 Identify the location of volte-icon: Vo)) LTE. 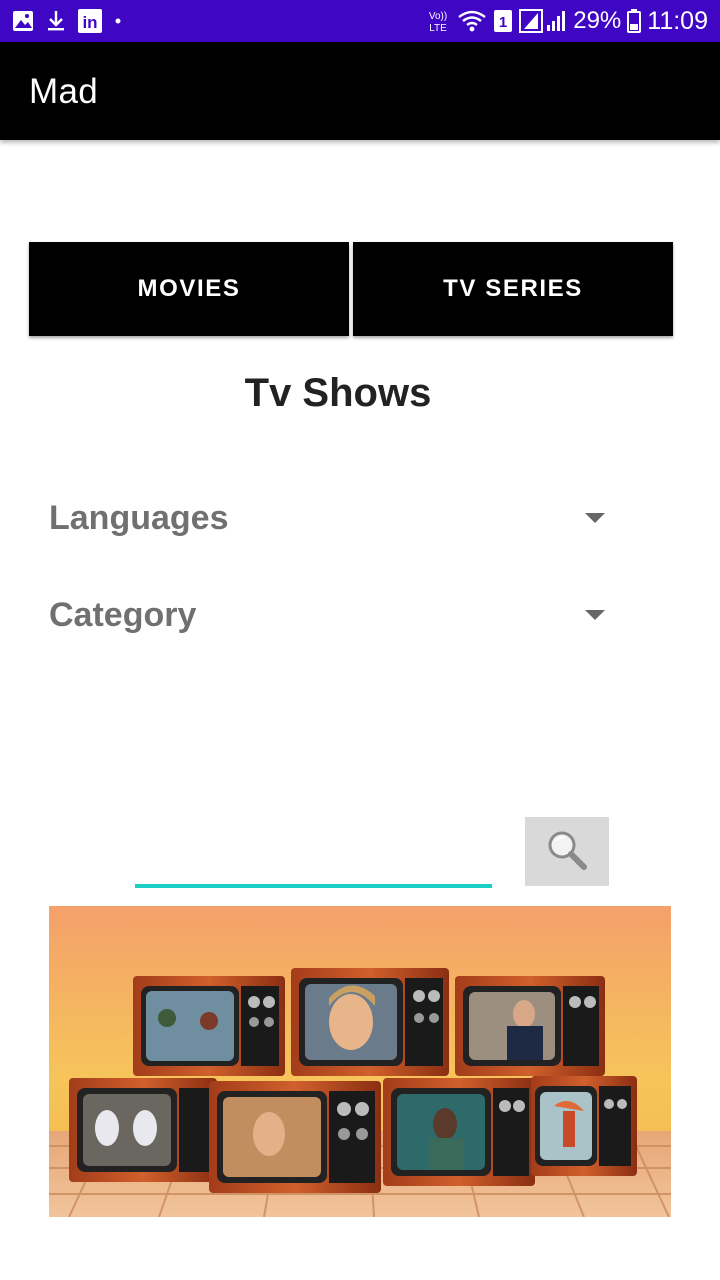
(438, 21).